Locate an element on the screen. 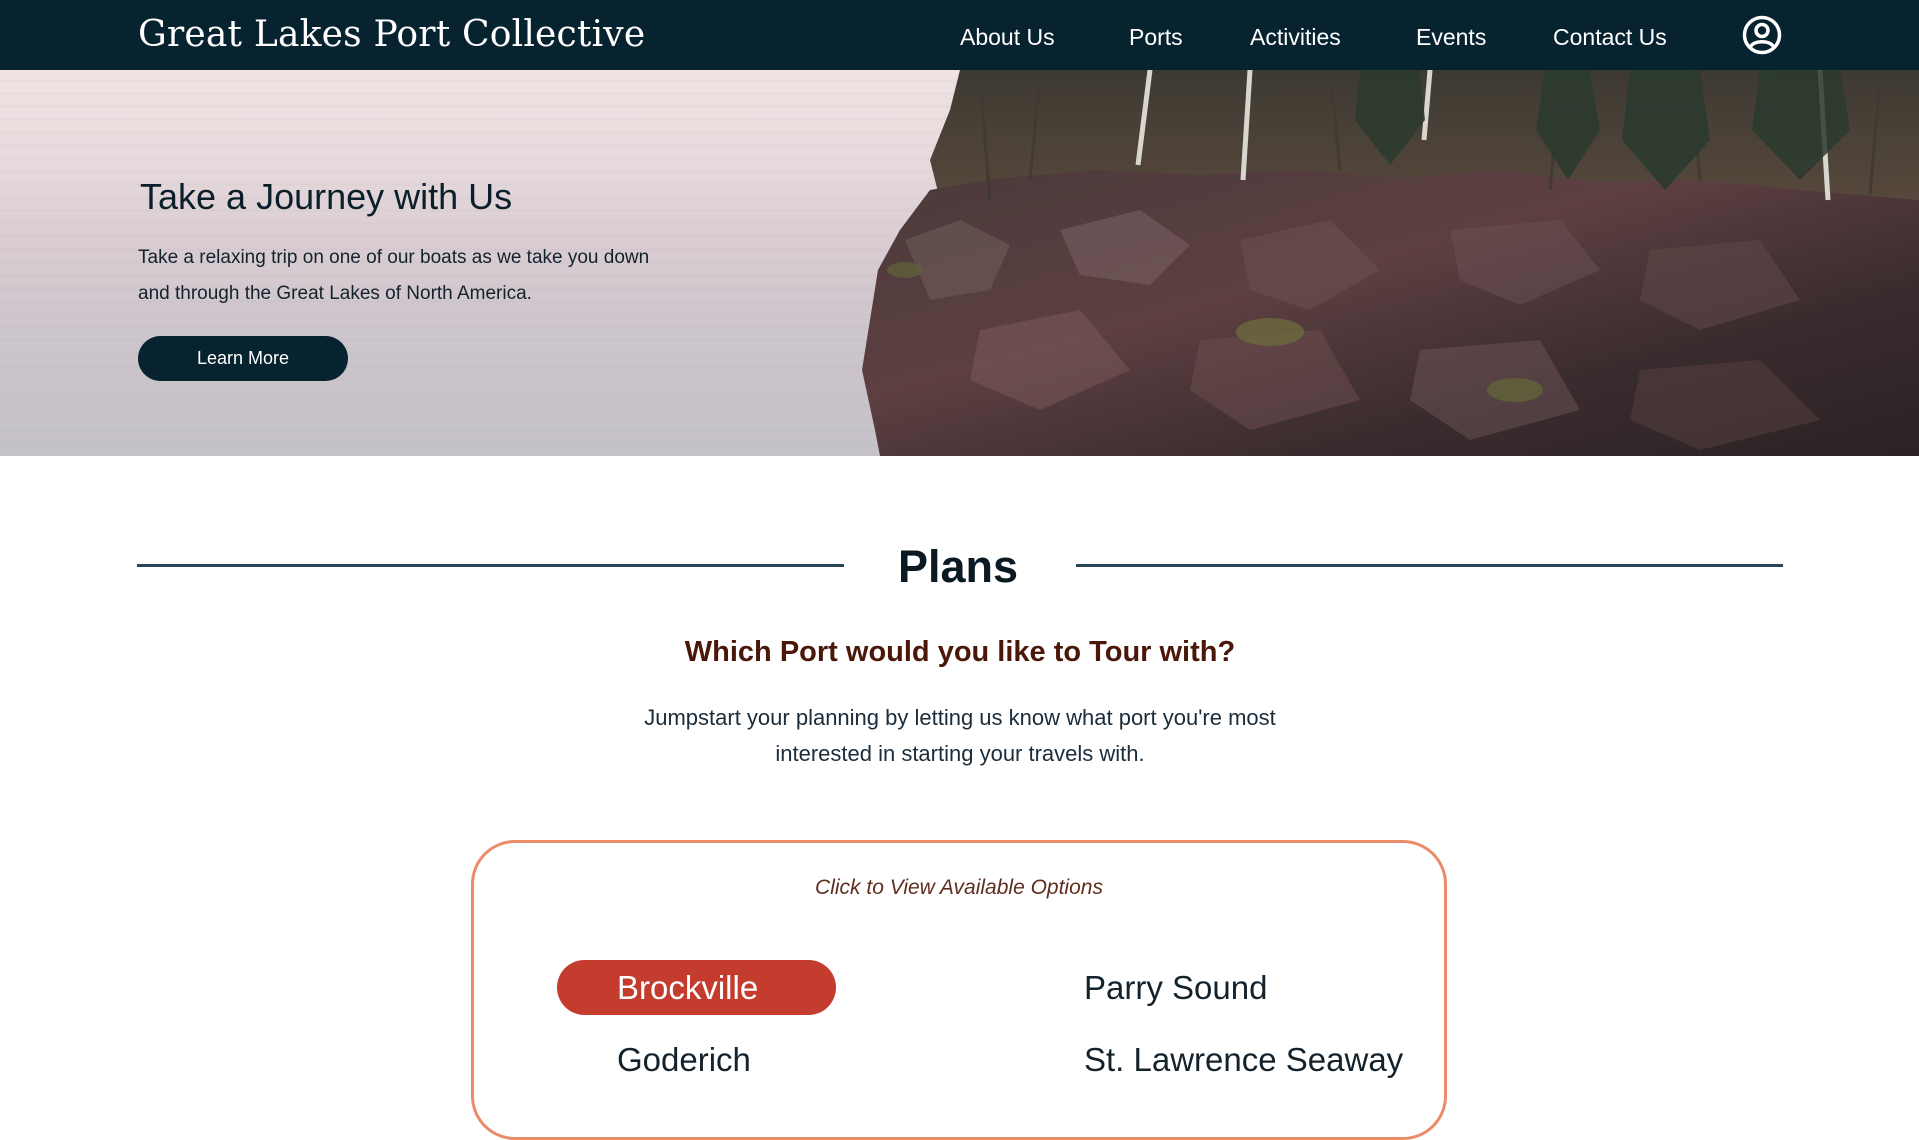 Image resolution: width=1919 pixels, height=1140 pixels. nav-events: Events is located at coordinates (1451, 37).